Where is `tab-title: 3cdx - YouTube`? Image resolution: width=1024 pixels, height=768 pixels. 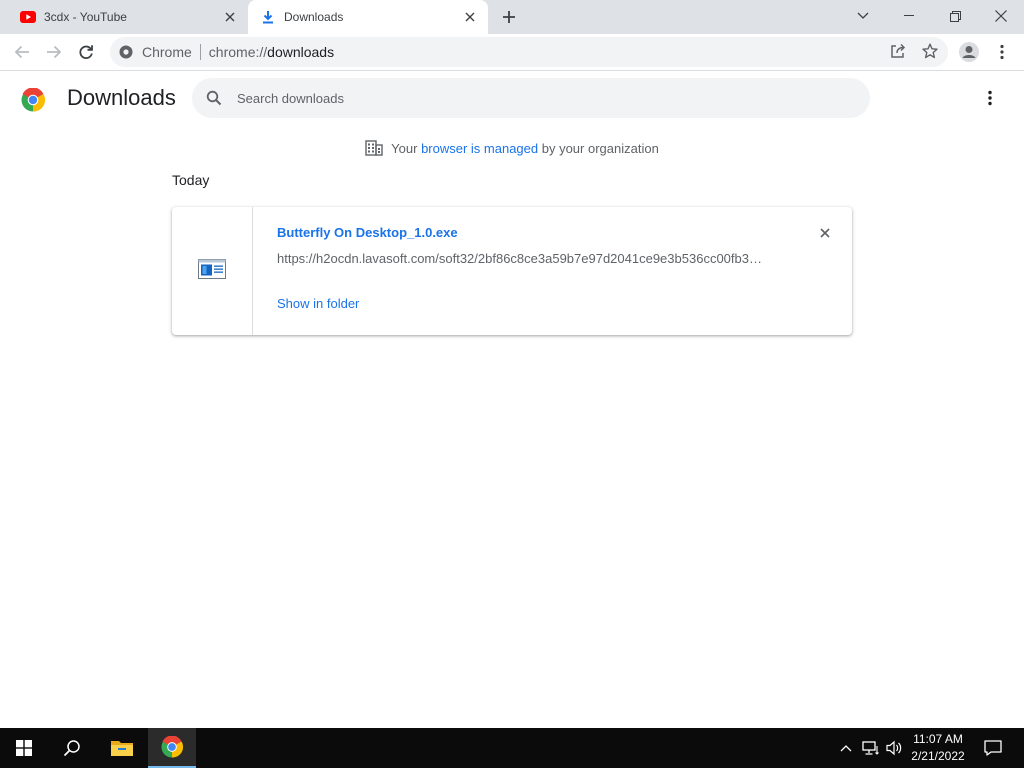 tab-title: 3cdx - YouTube is located at coordinates (85, 17).